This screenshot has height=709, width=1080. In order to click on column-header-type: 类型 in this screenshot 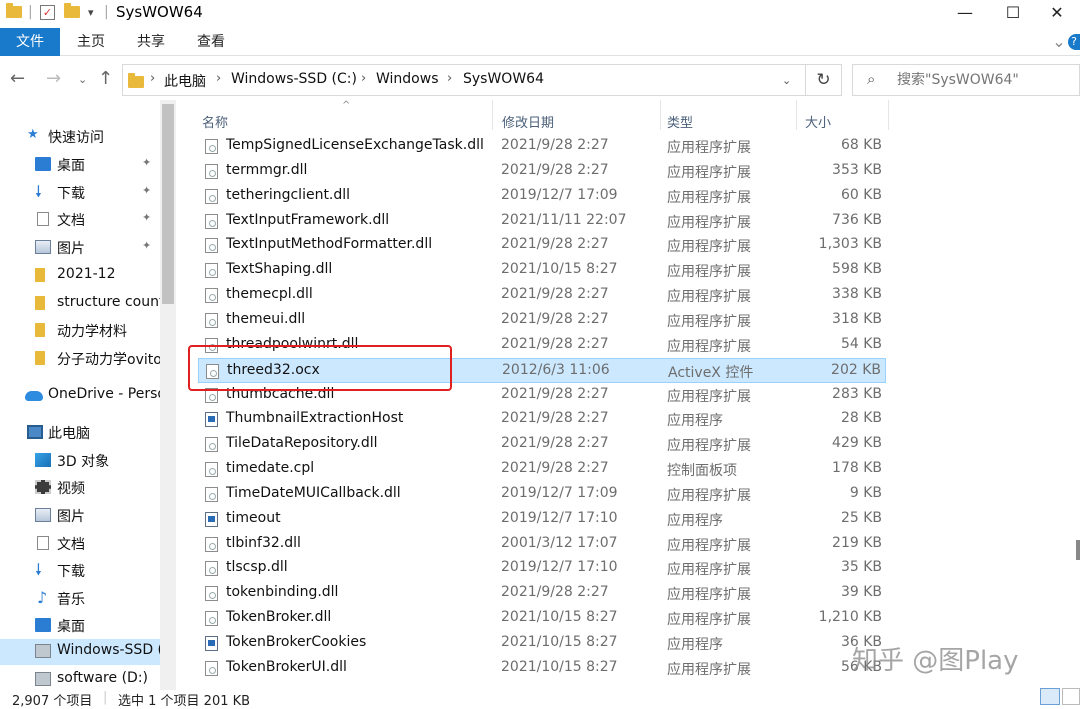, I will do `click(680, 121)`.